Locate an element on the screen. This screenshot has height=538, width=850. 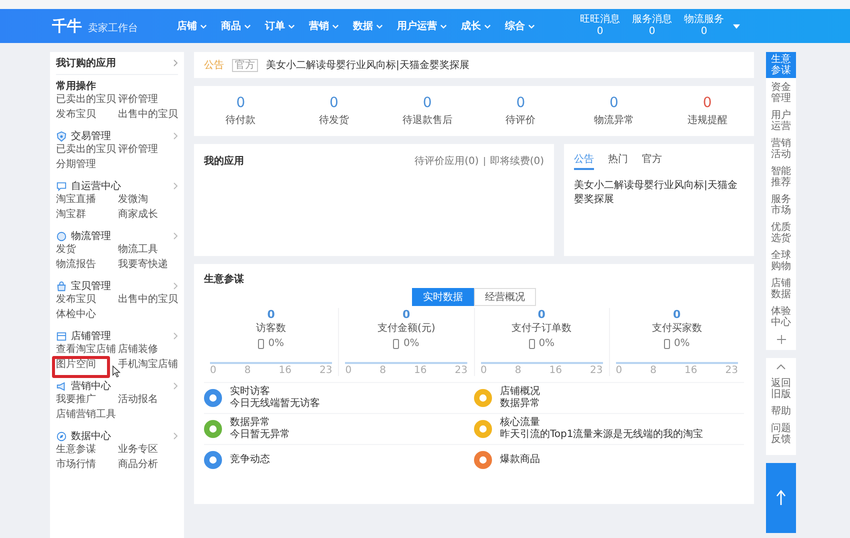
sidebar-link: 生意参谋 is located at coordinates (87, 450).